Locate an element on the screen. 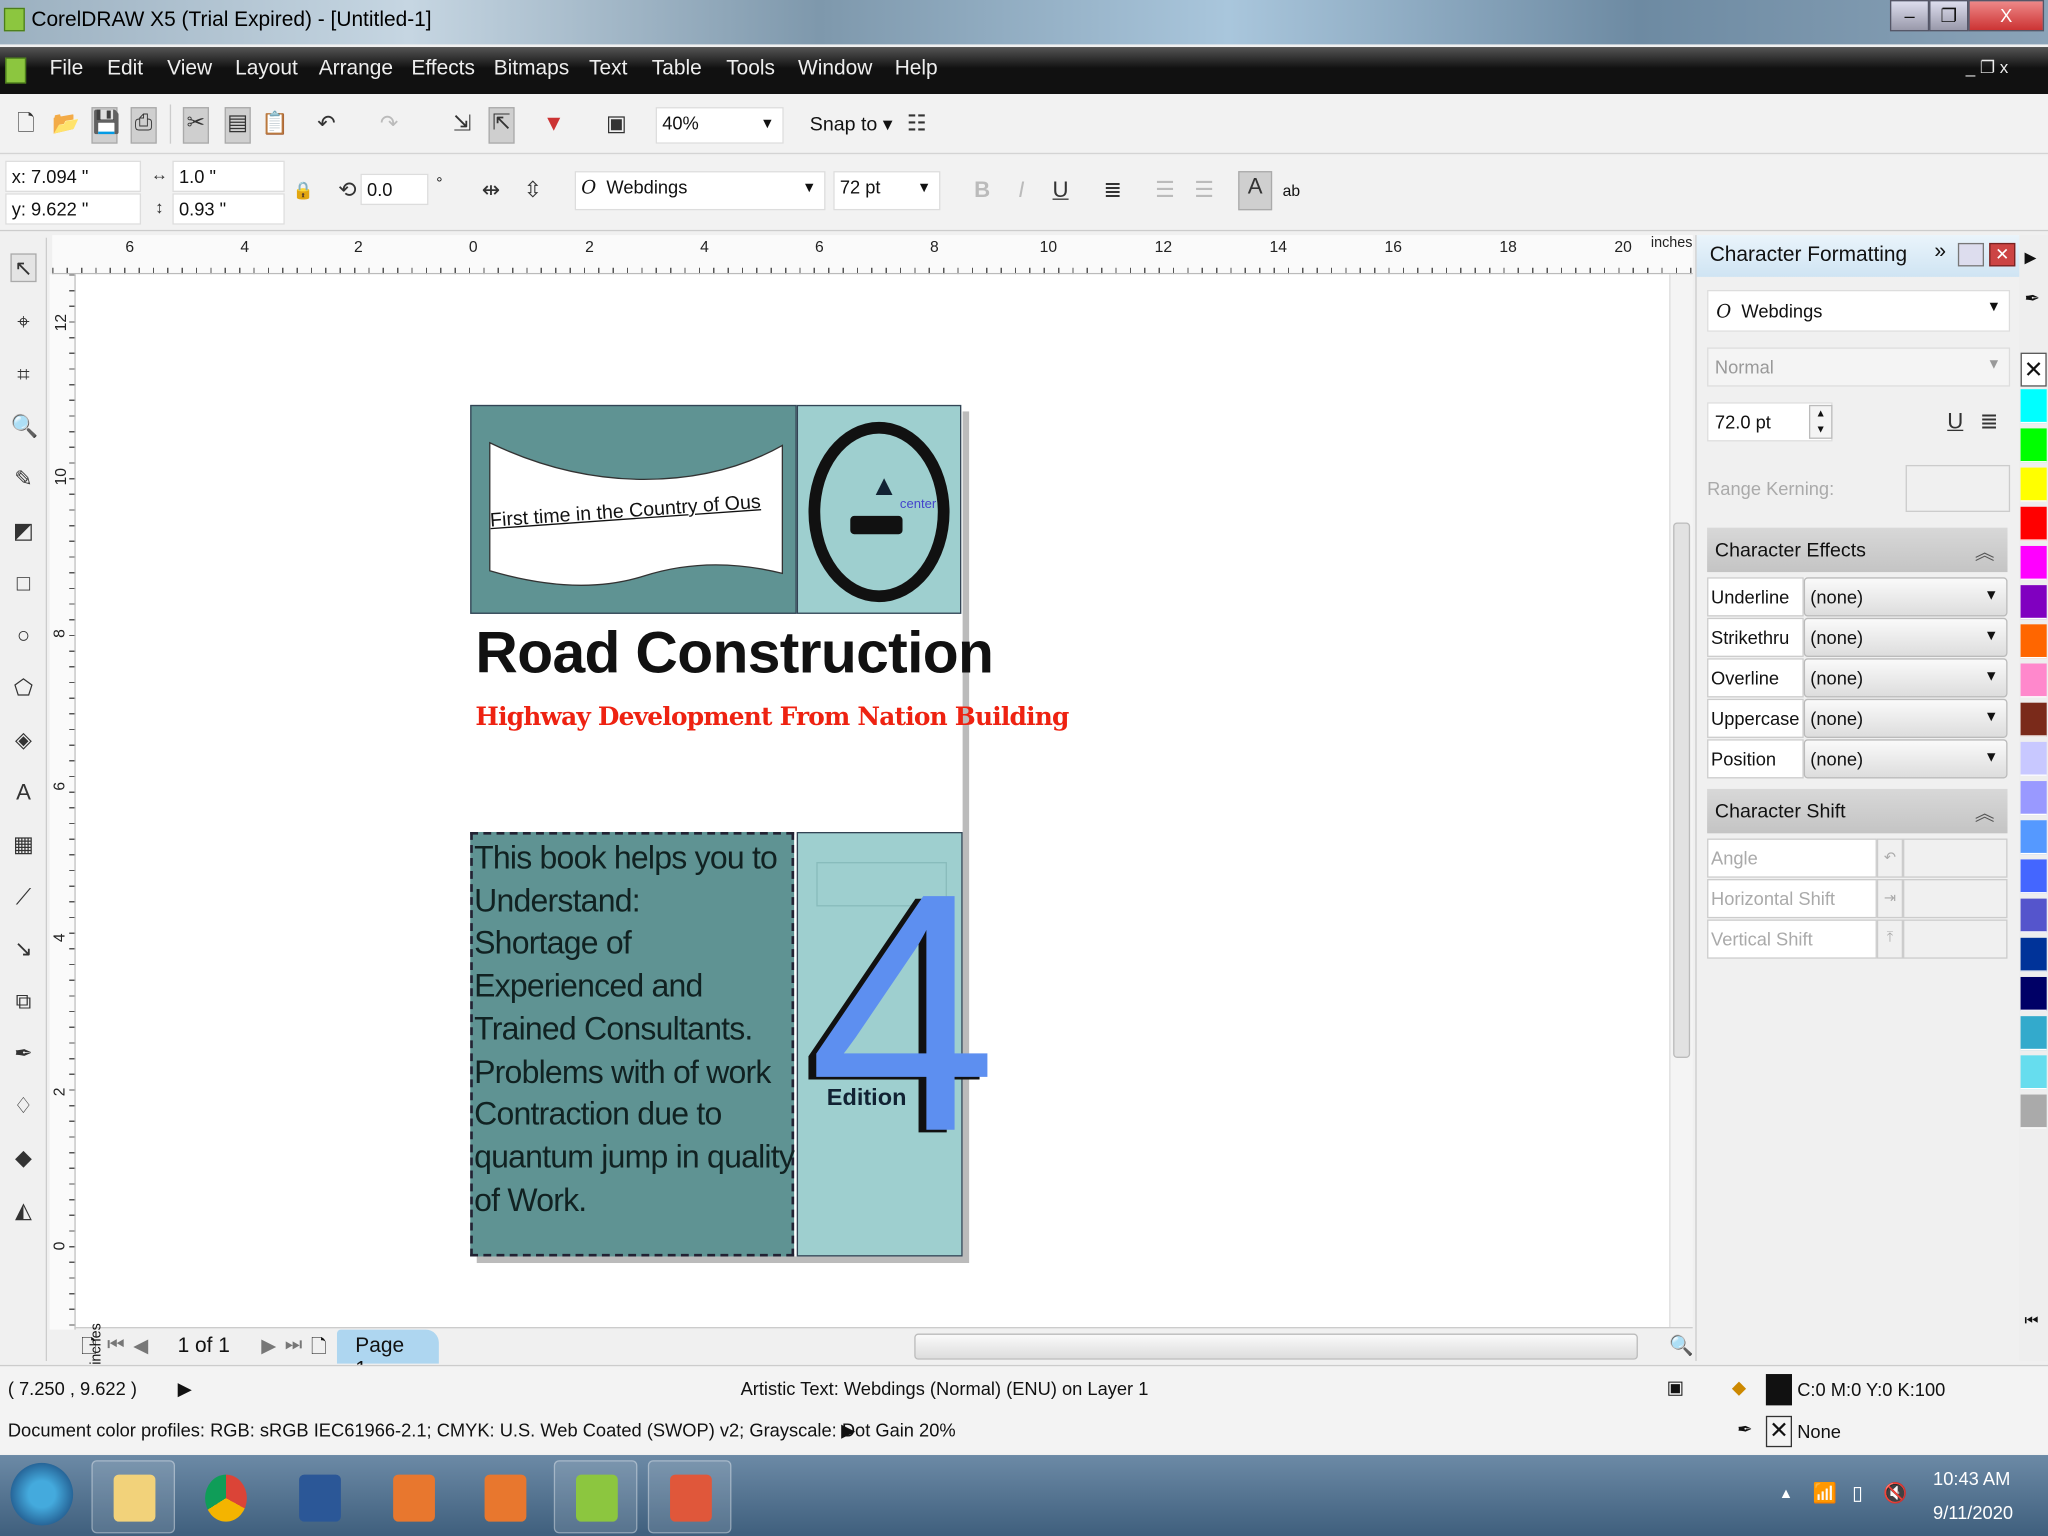  battery-icon: ▯ is located at coordinates (1857, 1492).